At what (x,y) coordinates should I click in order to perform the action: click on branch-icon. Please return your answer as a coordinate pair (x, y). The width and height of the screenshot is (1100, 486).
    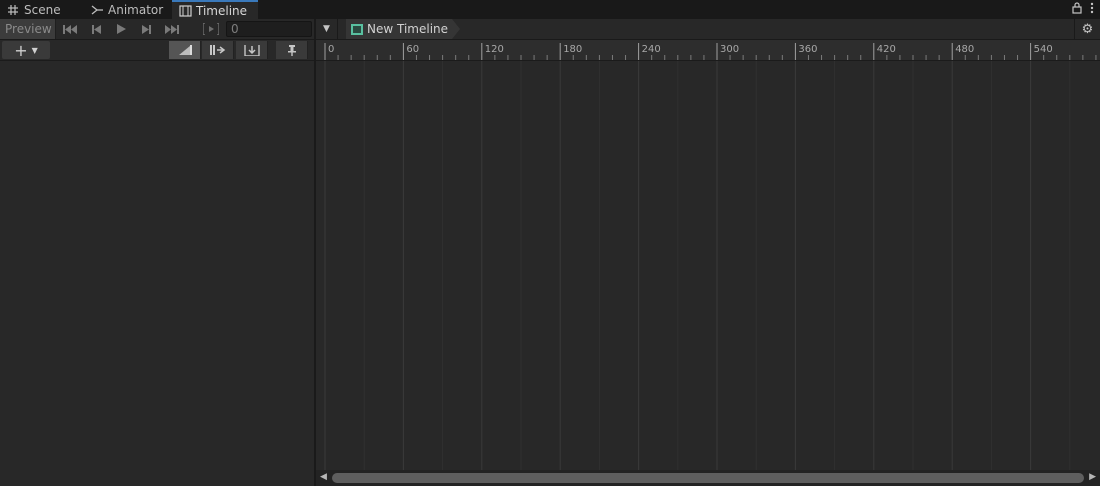
    Looking at the image, I should click on (98, 10).